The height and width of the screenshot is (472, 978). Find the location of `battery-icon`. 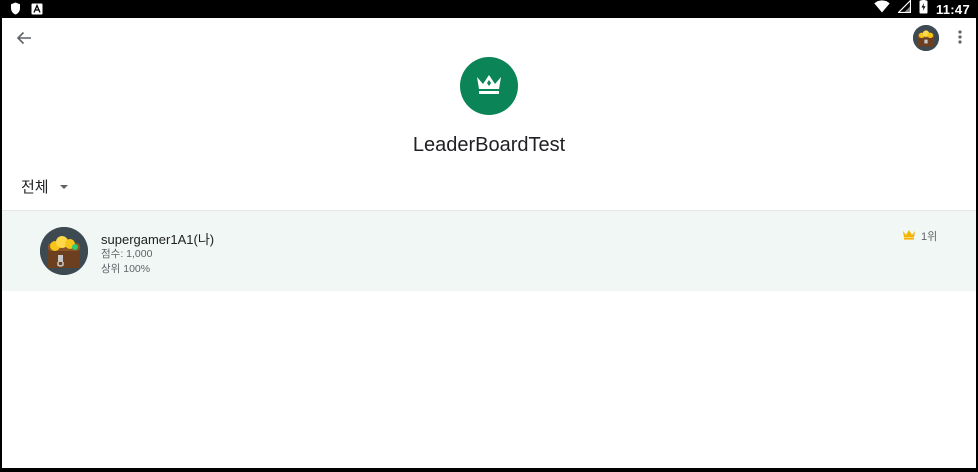

battery-icon is located at coordinates (923, 9).